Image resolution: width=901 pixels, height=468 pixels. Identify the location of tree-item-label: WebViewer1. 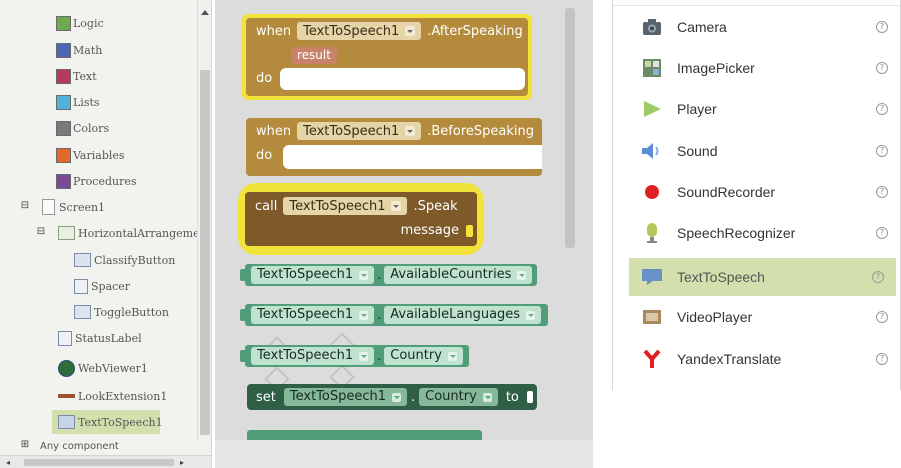
(113, 368).